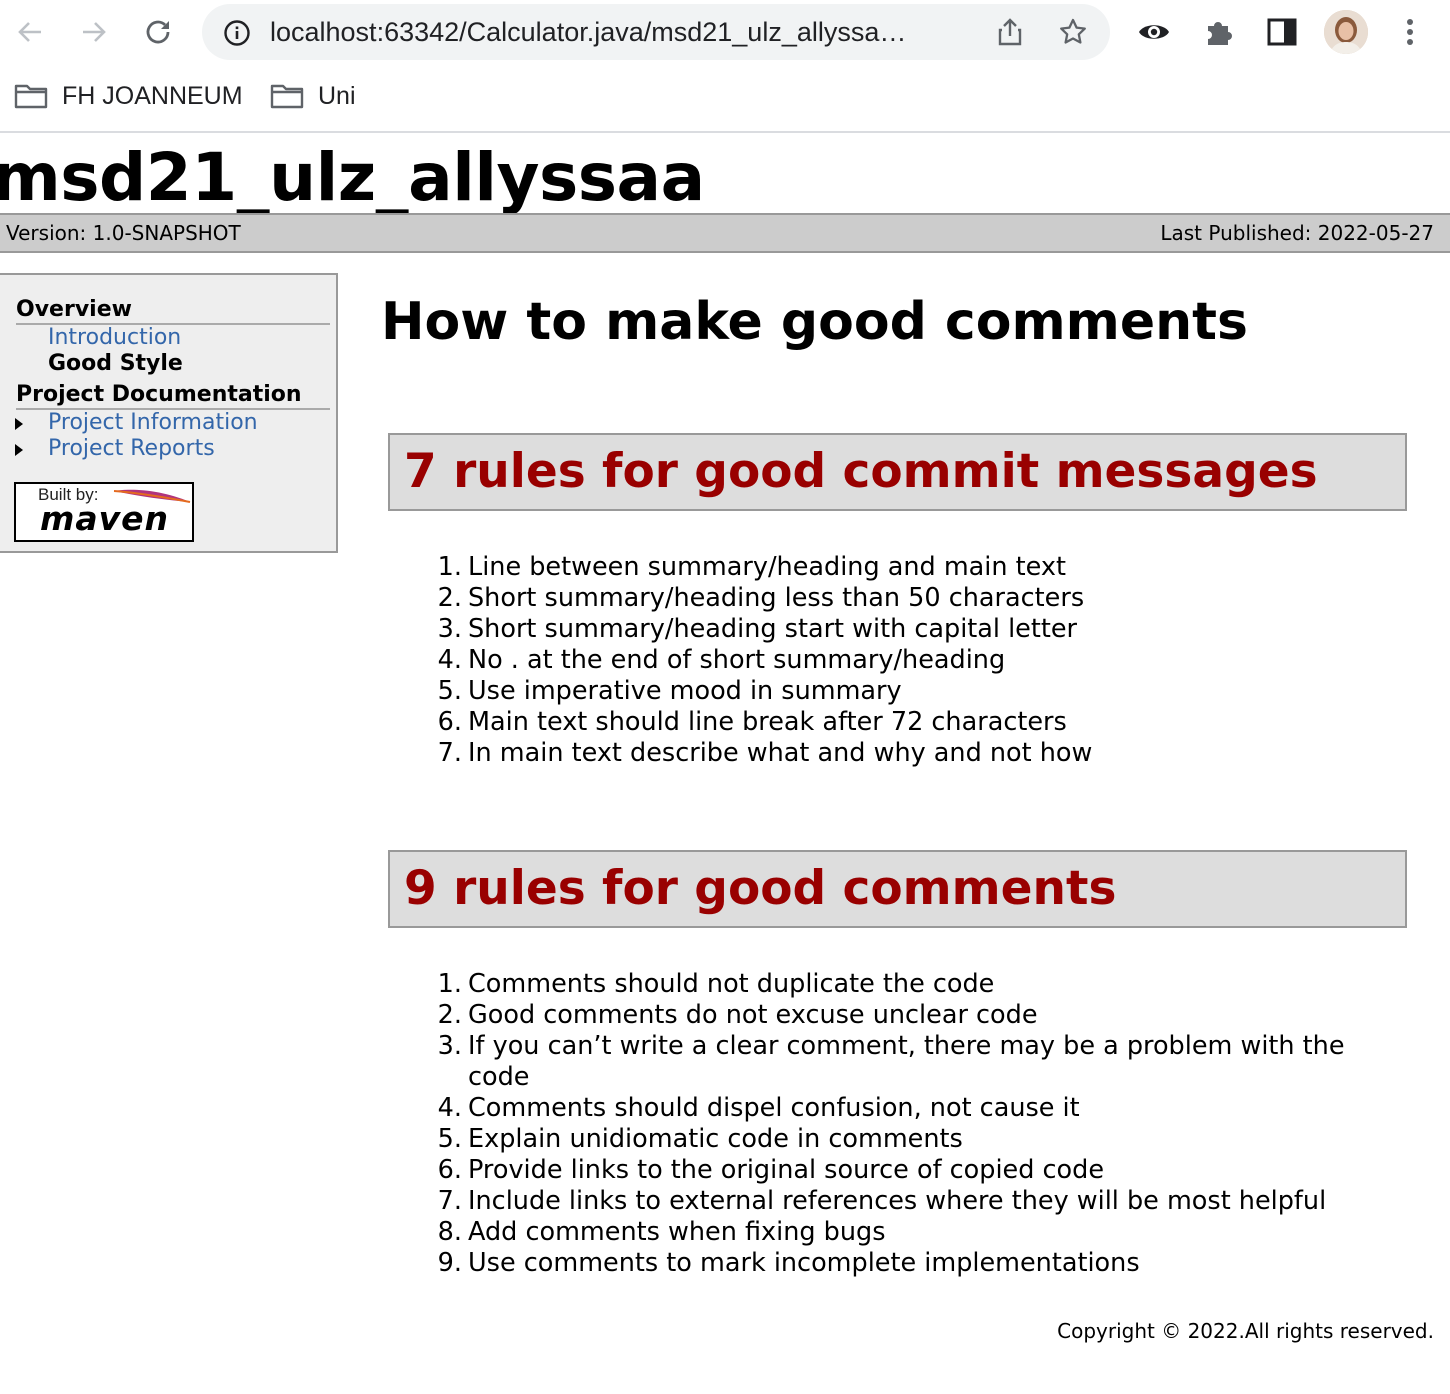  I want to click on list-item: Add comments when fixing bugs, so click(659, 1232).